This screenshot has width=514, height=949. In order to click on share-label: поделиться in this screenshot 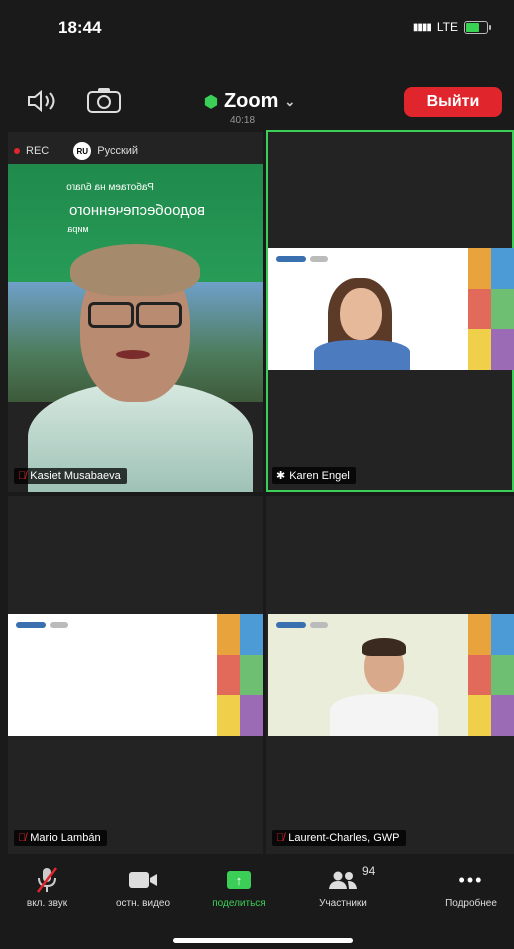, I will do `click(239, 903)`.